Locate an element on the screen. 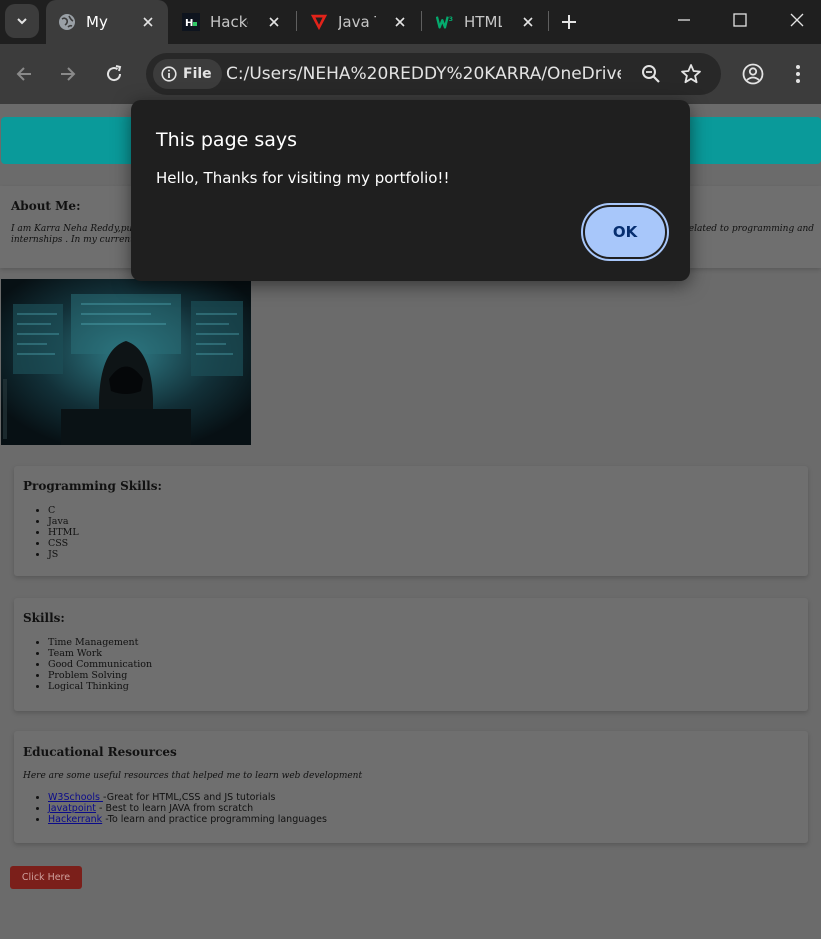  hackerrank-icon: H is located at coordinates (191, 22).